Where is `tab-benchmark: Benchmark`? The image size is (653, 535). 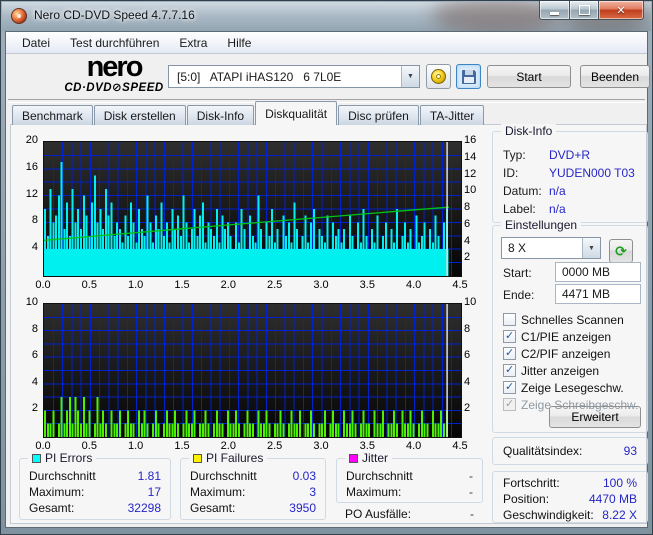
tab-benchmark: Benchmark is located at coordinates (52, 115).